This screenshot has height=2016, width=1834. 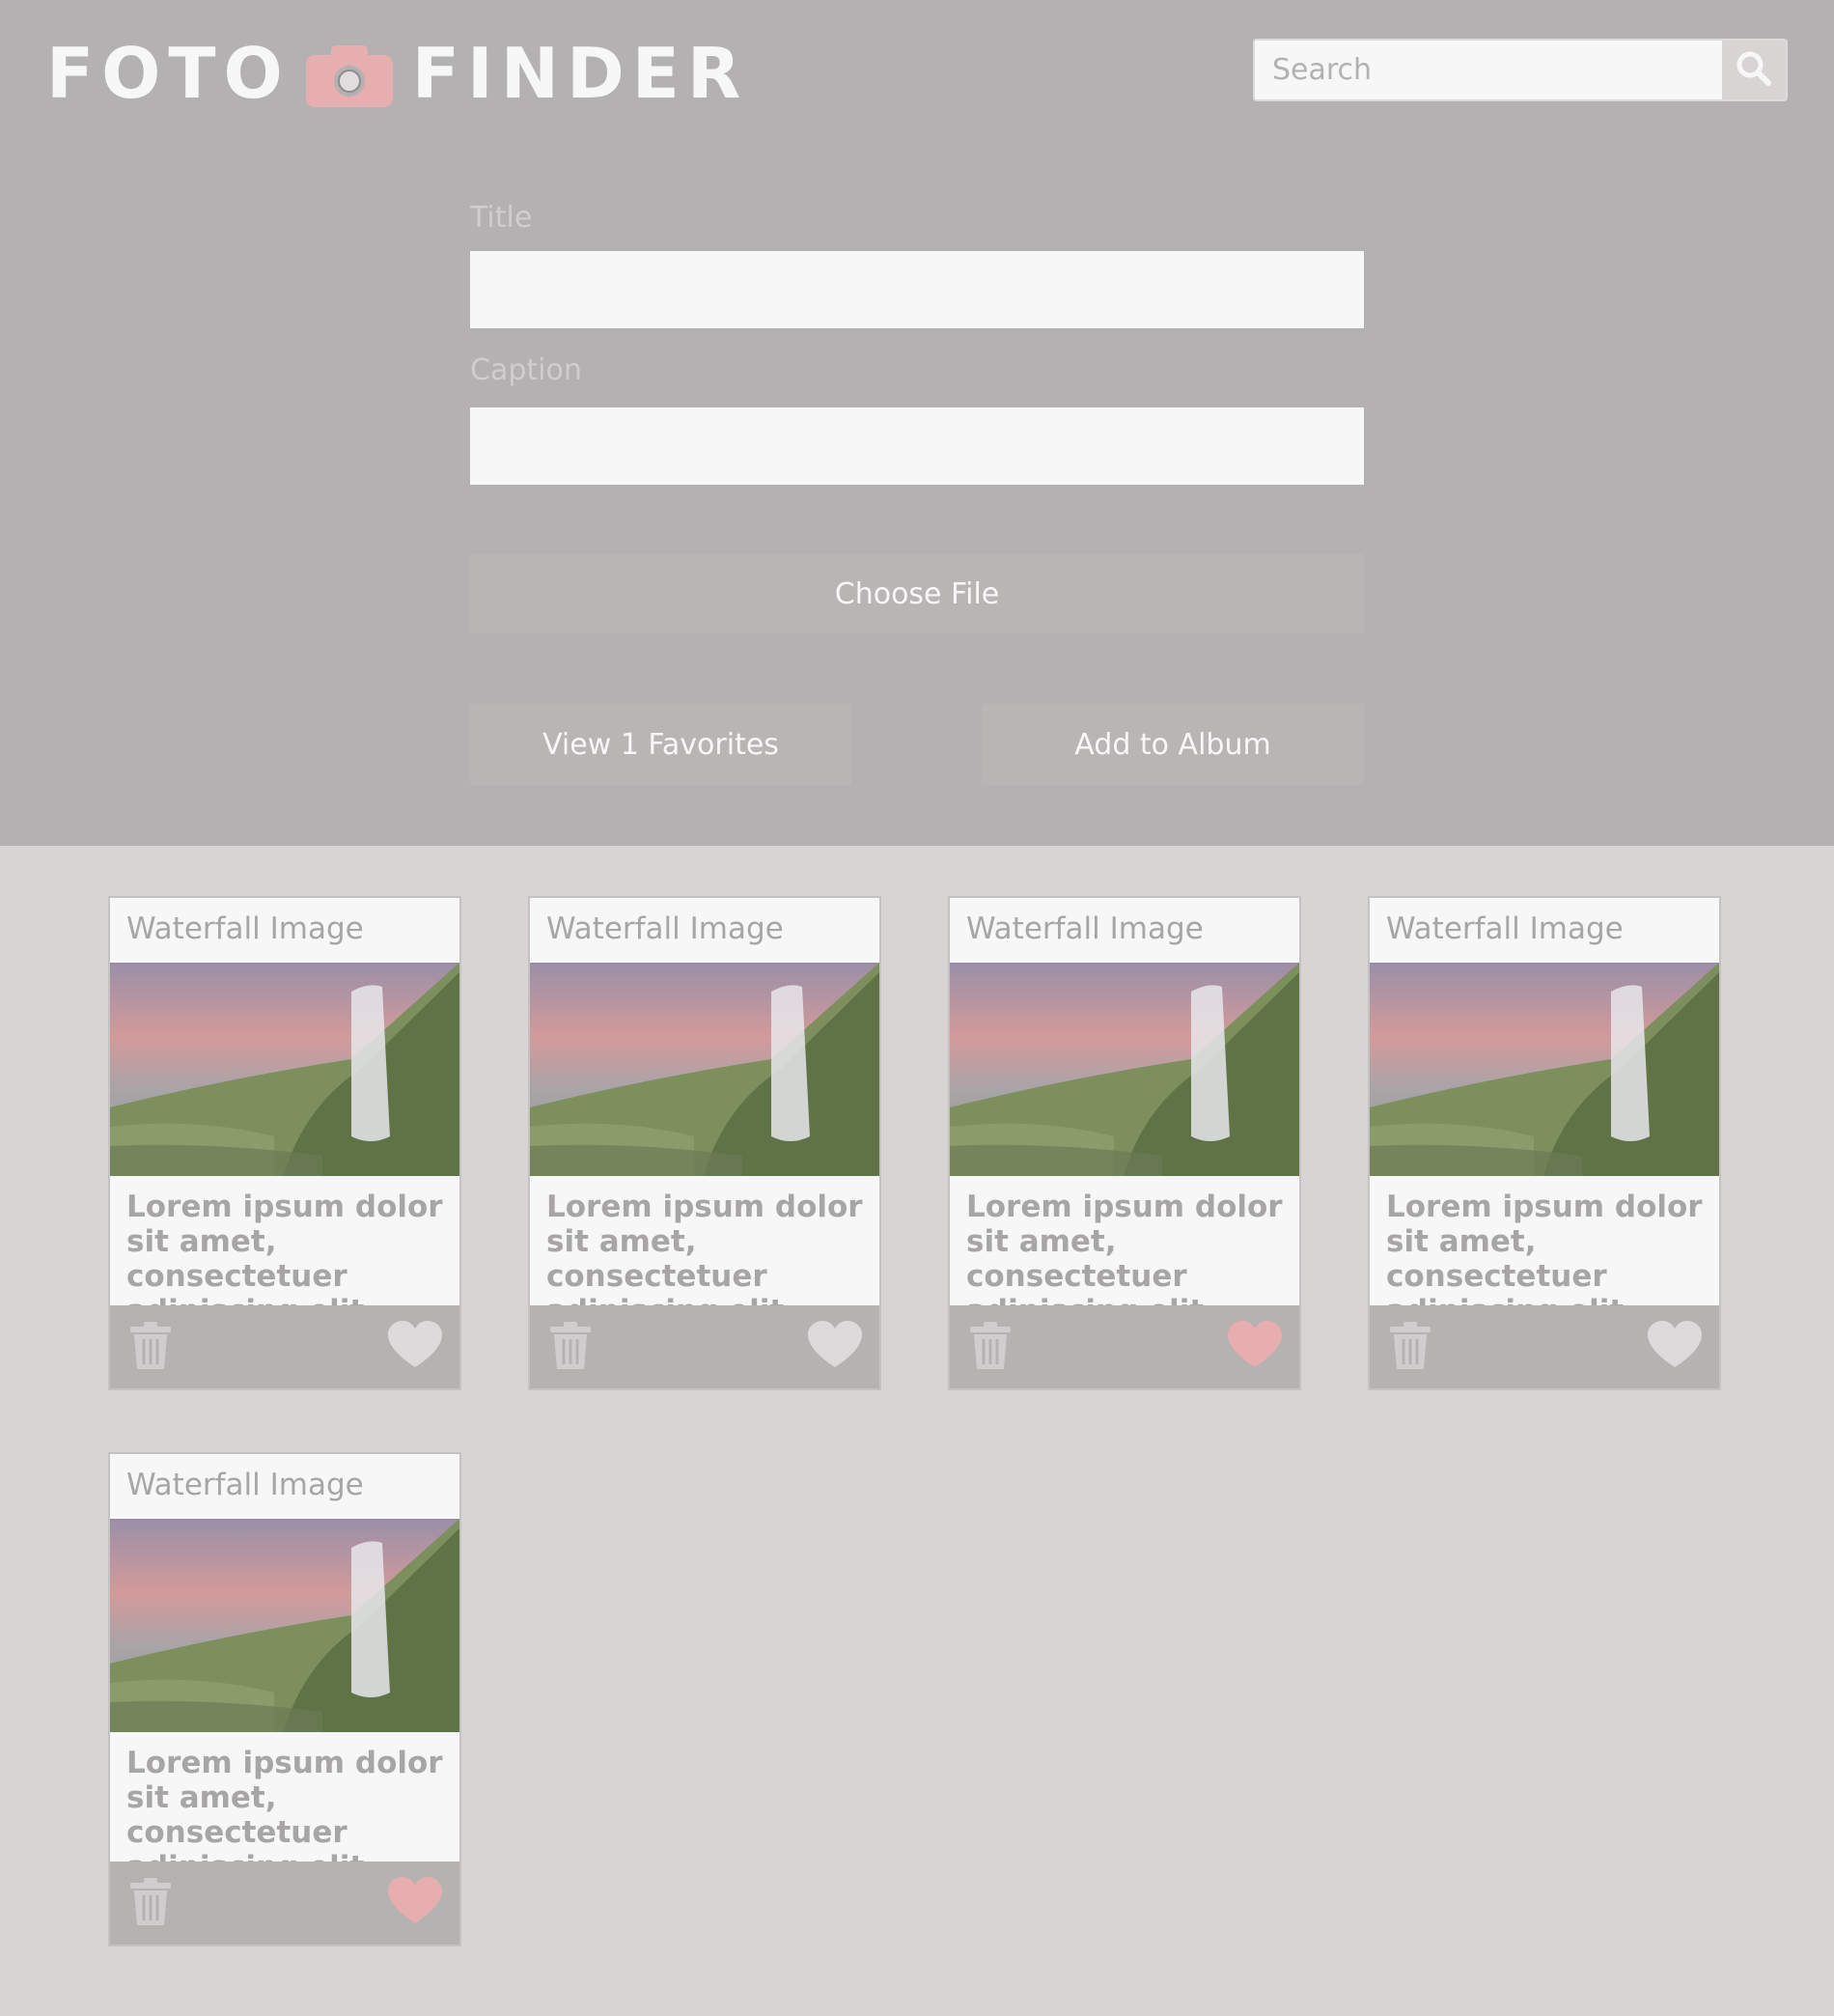 I want to click on choose-file-button: Choose File, so click(x=917, y=594).